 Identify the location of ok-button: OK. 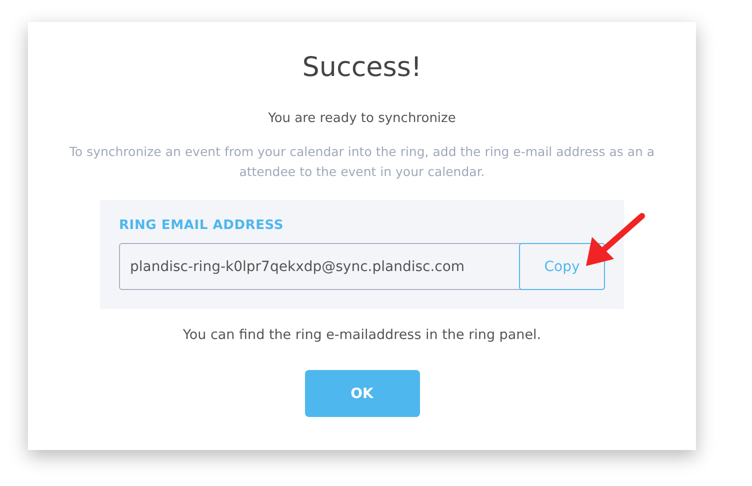
(362, 393).